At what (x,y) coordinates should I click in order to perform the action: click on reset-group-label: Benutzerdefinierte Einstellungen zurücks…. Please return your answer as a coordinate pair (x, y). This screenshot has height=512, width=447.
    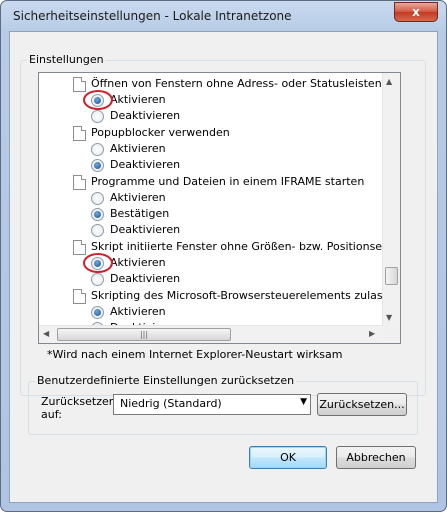
    Looking at the image, I should click on (166, 380).